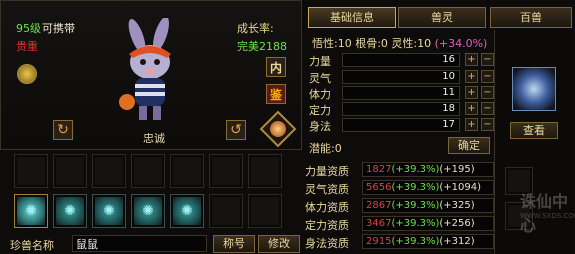 This screenshot has width=575, height=254. What do you see at coordinates (457, 241) in the screenshot?
I see `aptitude-bonus: (+312)` at bounding box center [457, 241].